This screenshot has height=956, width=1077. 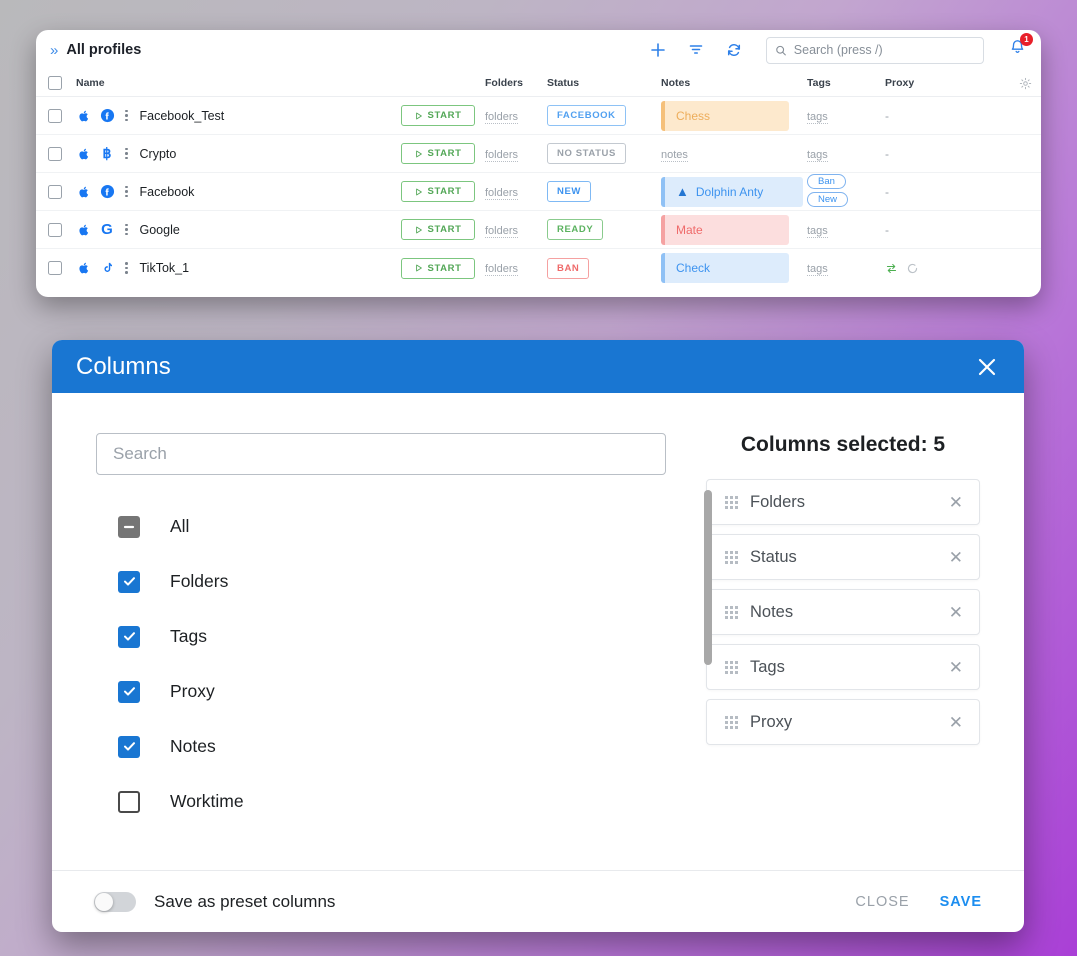 What do you see at coordinates (696, 50) in the screenshot?
I see `filter-icon` at bounding box center [696, 50].